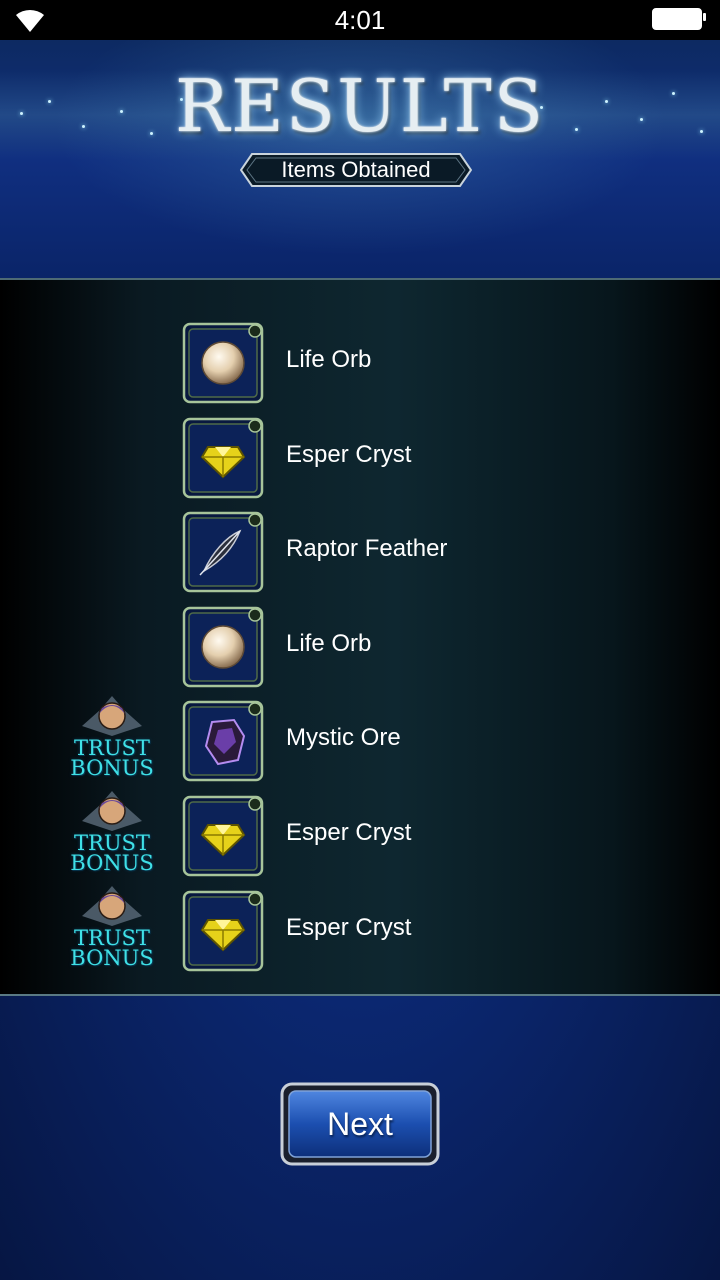 The height and width of the screenshot is (1280, 720). I want to click on item-row: Raptor Feather, so click(360, 554).